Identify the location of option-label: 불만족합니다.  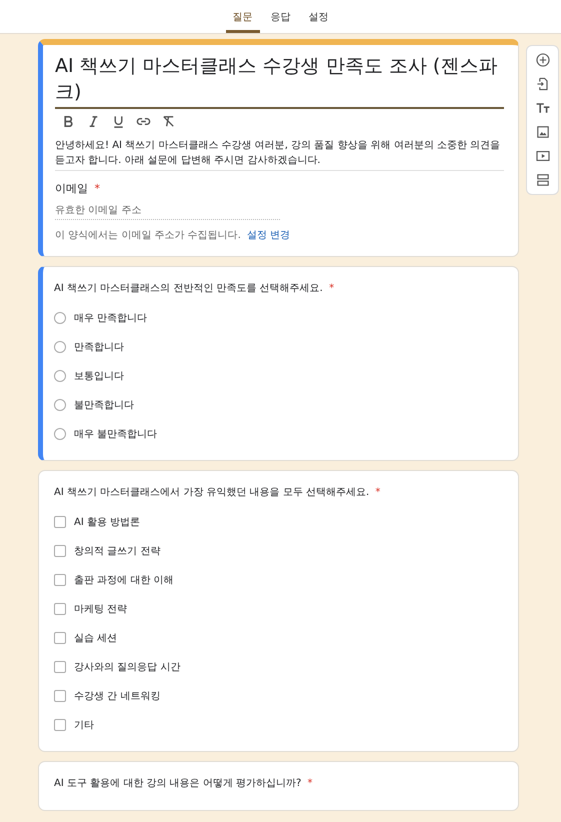
(104, 405).